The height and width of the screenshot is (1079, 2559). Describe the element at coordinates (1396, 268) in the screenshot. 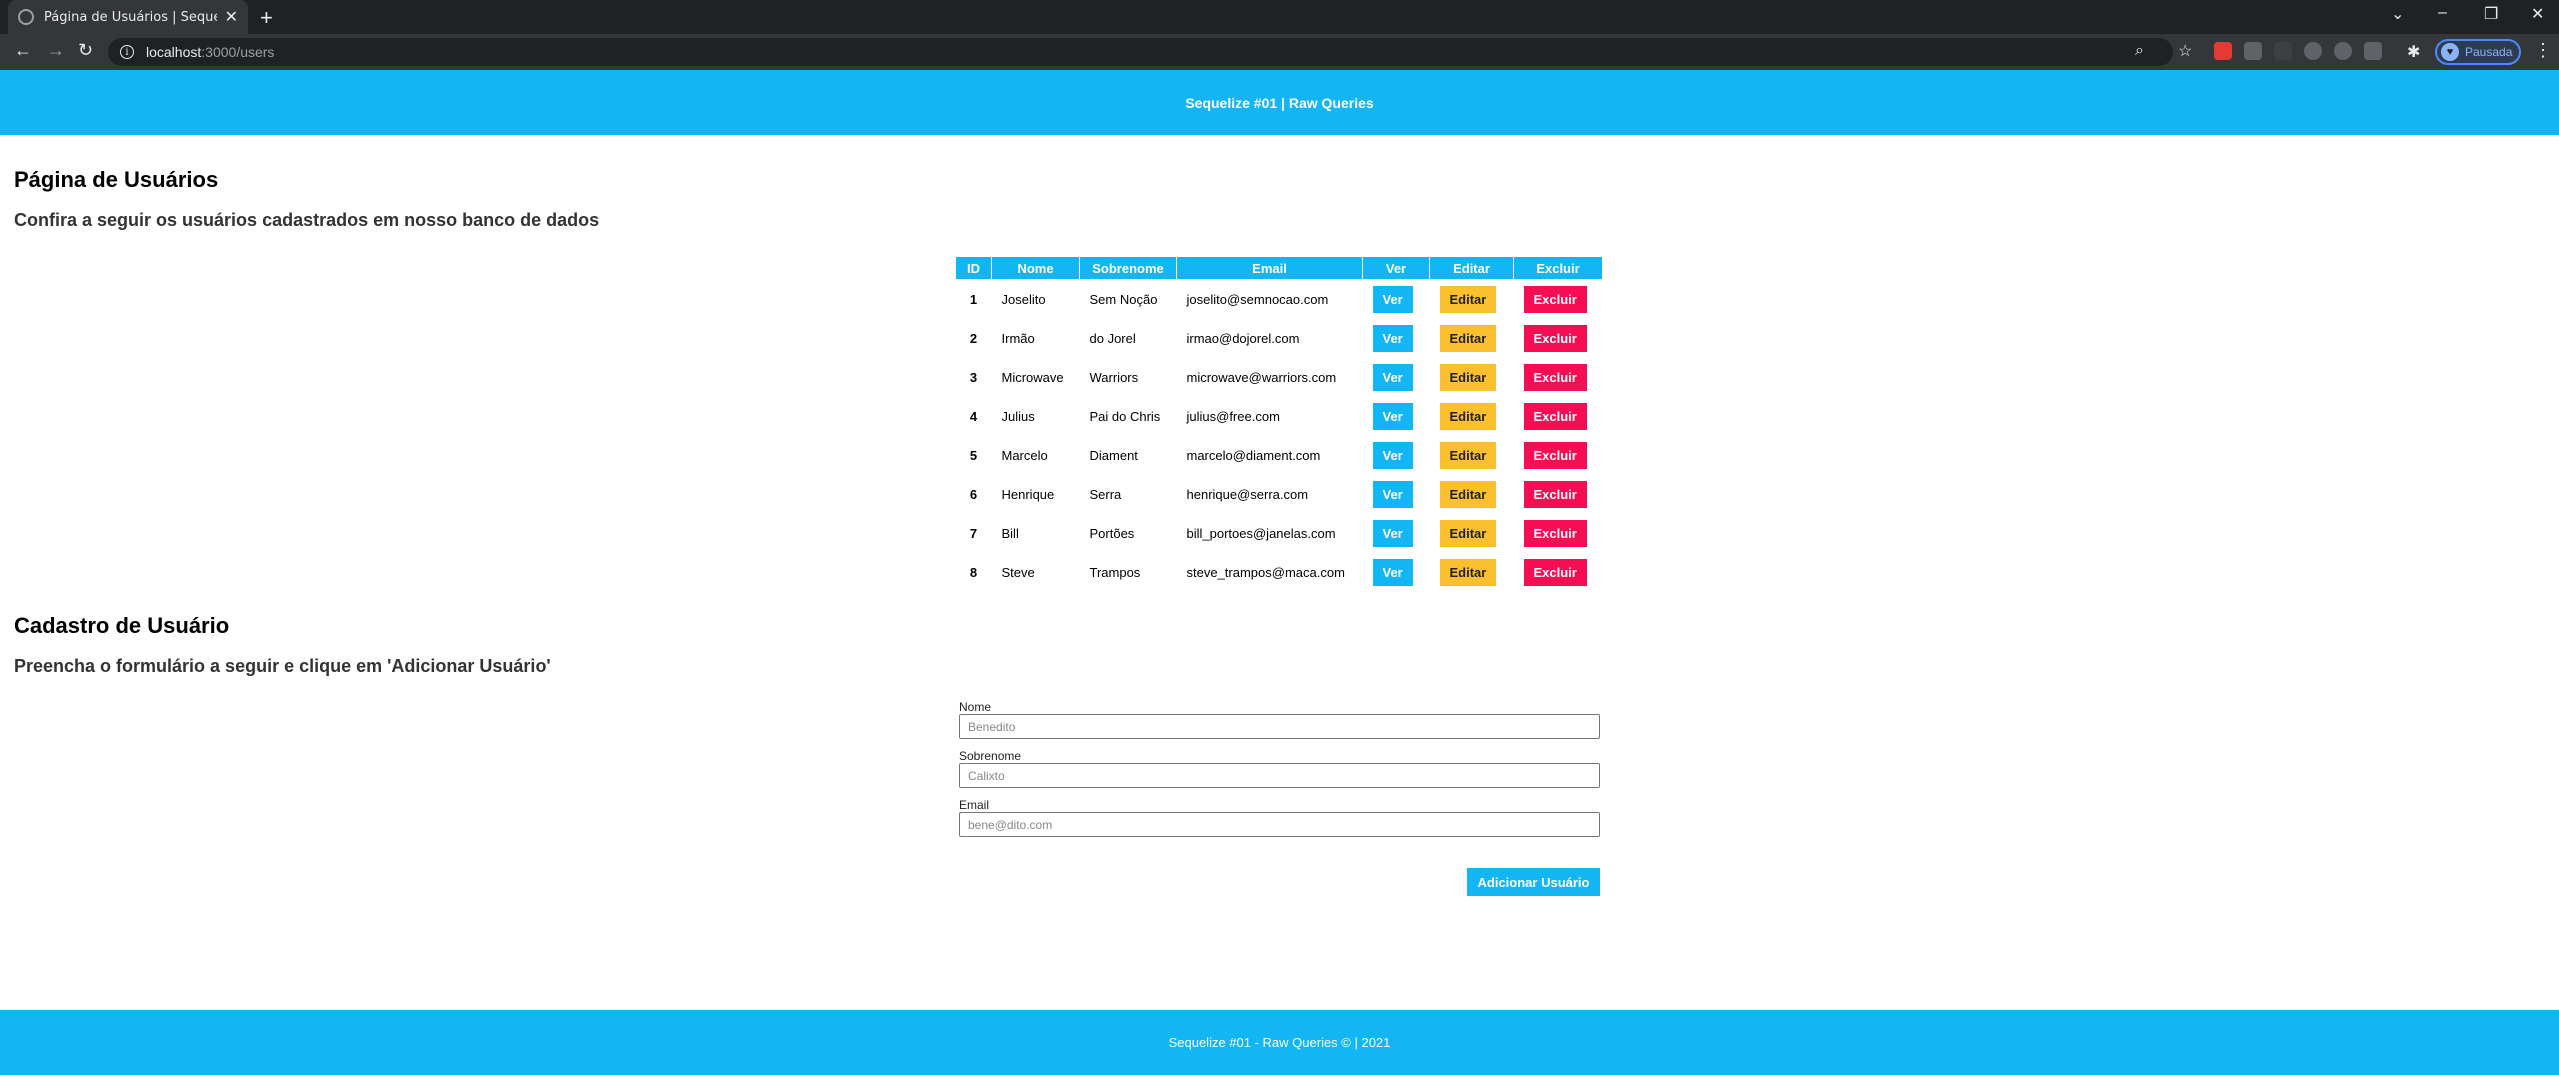

I see `column-header-ver: Ver` at that location.